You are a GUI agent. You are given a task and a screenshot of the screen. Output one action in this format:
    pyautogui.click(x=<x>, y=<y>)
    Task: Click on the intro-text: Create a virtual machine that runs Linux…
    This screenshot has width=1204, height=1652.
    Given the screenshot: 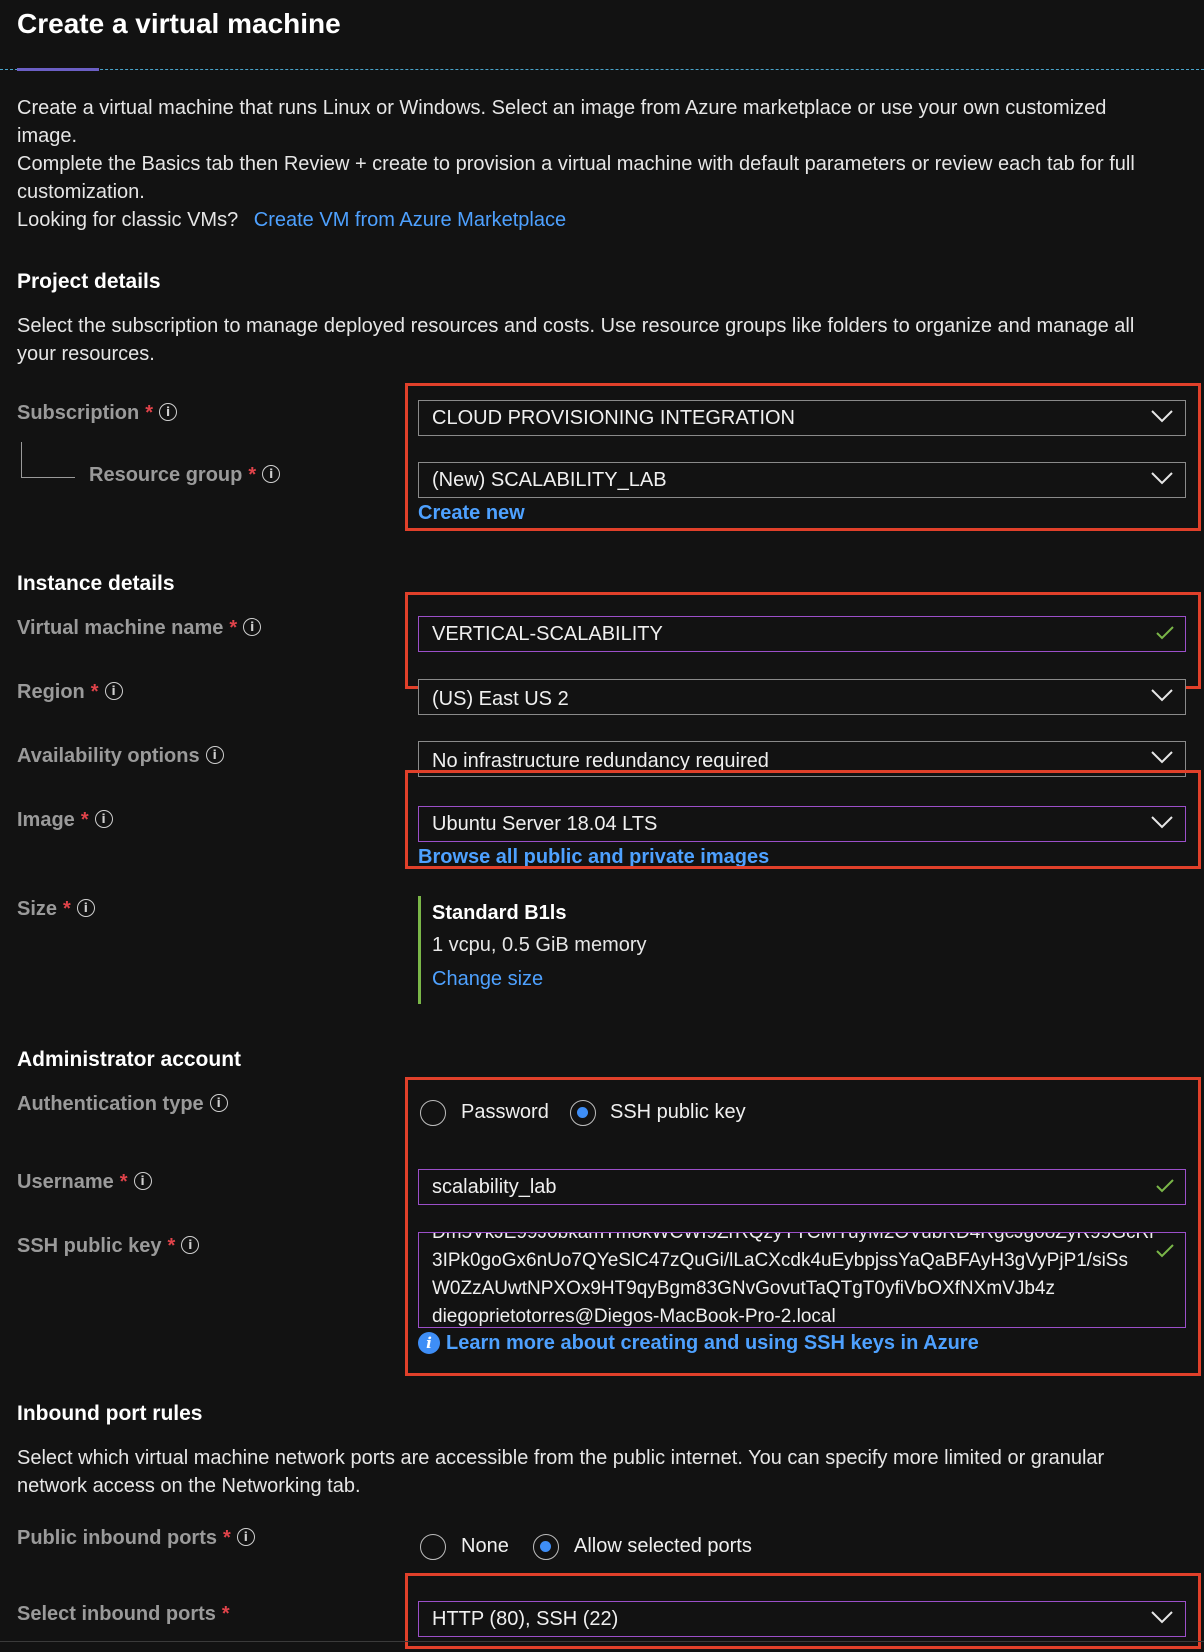 What is the action you would take?
    pyautogui.click(x=576, y=164)
    